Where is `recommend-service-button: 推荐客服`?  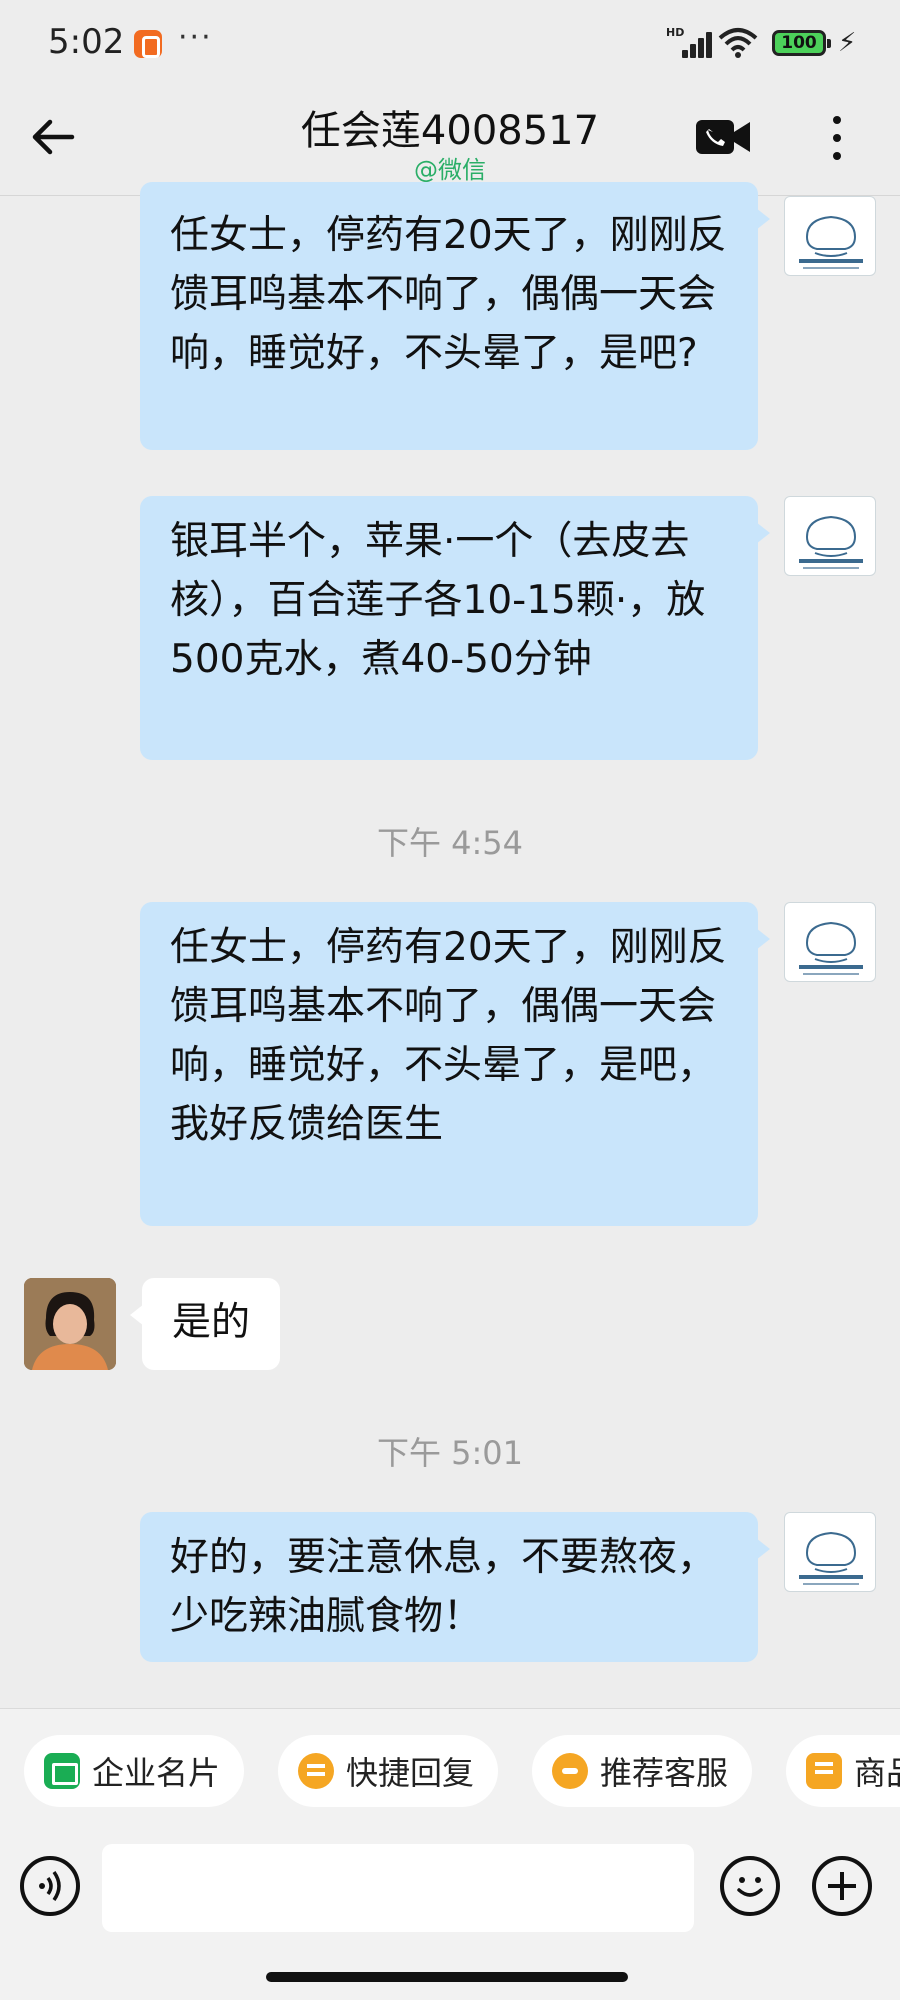
recommend-service-button: 推荐客服 is located at coordinates (642, 1771).